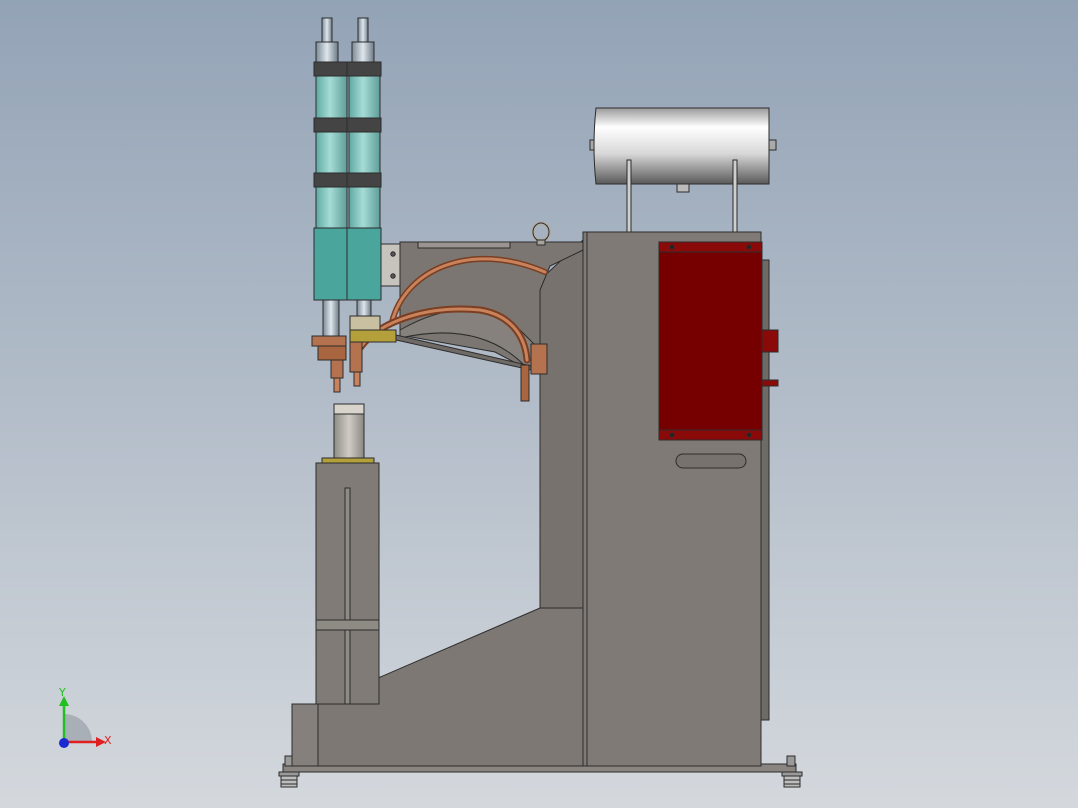  What do you see at coordinates (792, 771) in the screenshot?
I see `leveling-foot-right` at bounding box center [792, 771].